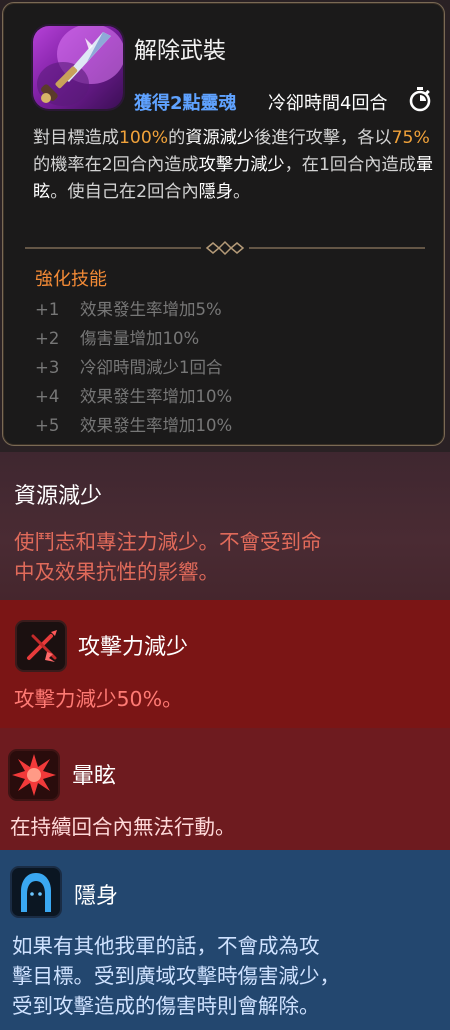  I want to click on stealth-title: 隱身, so click(96, 896).